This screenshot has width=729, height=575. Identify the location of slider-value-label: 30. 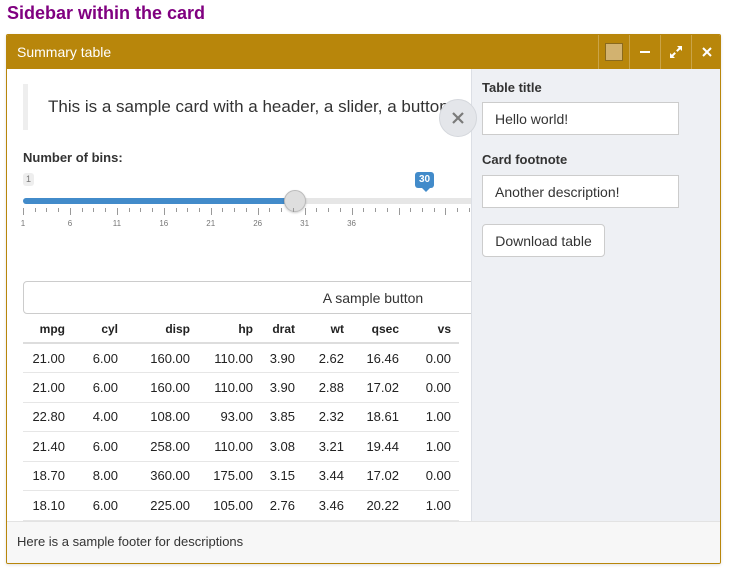
(425, 182).